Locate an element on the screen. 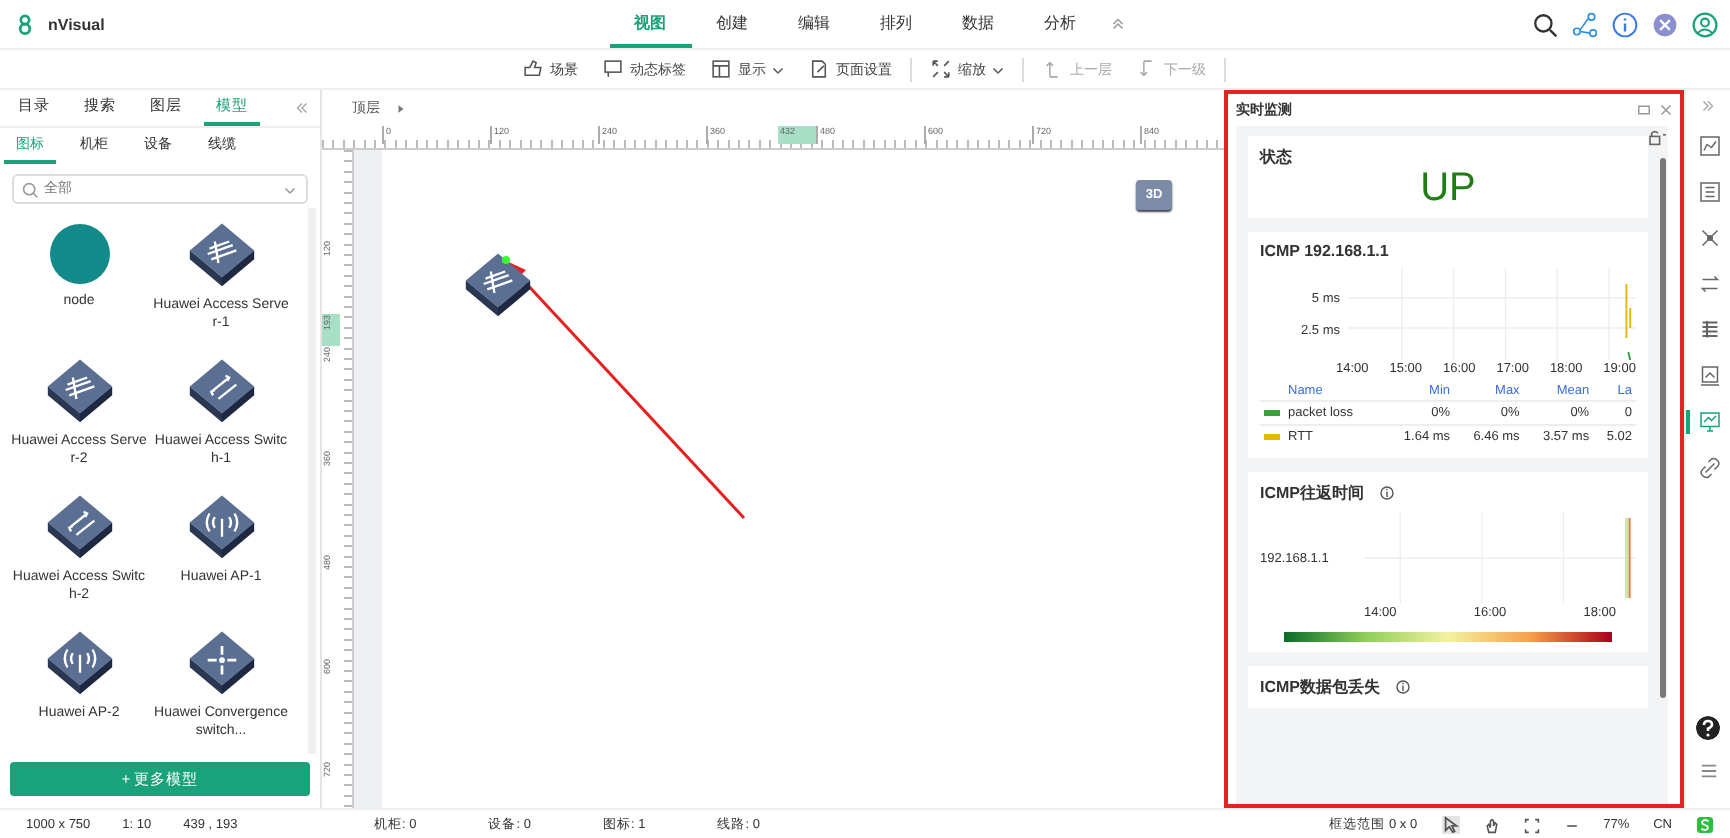  hand-icon is located at coordinates (1491, 825).